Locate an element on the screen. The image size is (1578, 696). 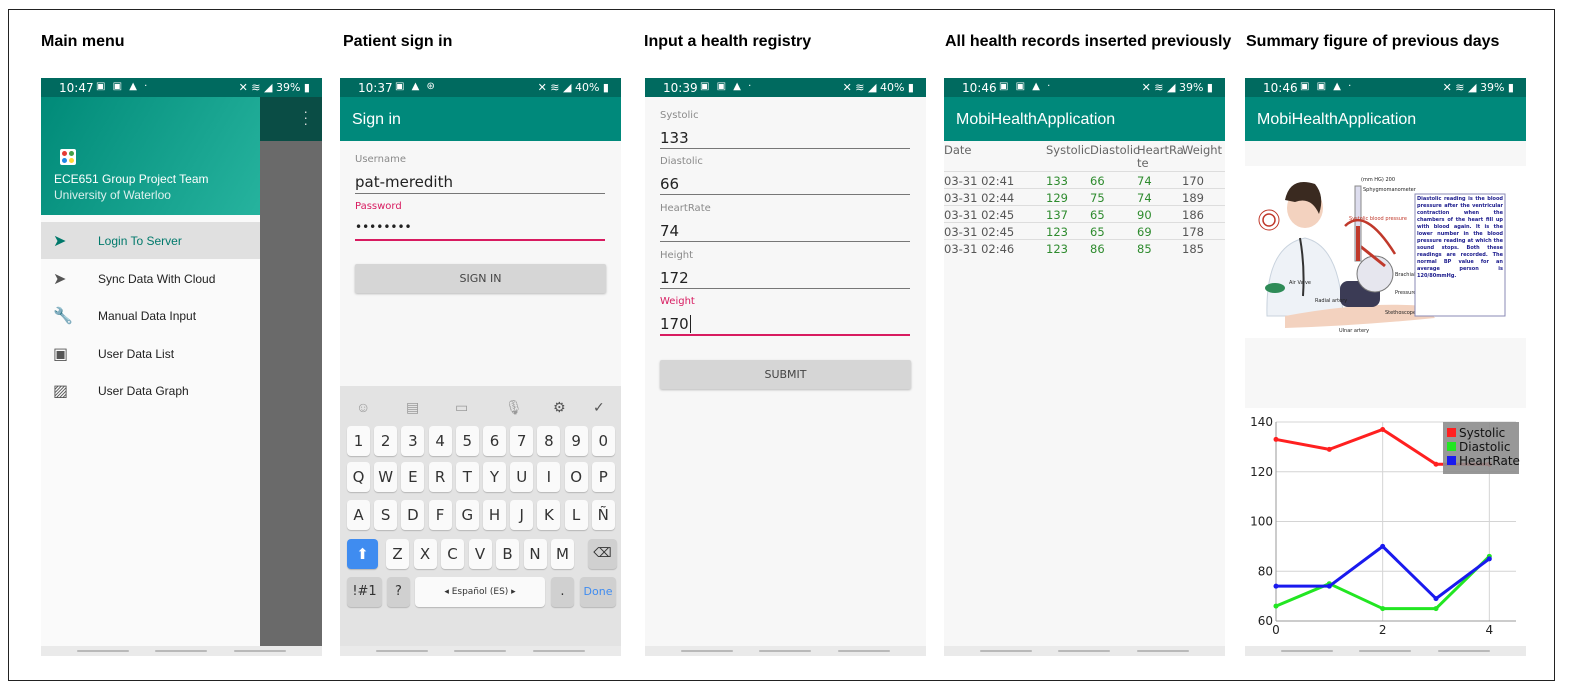
key-e: E is located at coordinates (413, 477).